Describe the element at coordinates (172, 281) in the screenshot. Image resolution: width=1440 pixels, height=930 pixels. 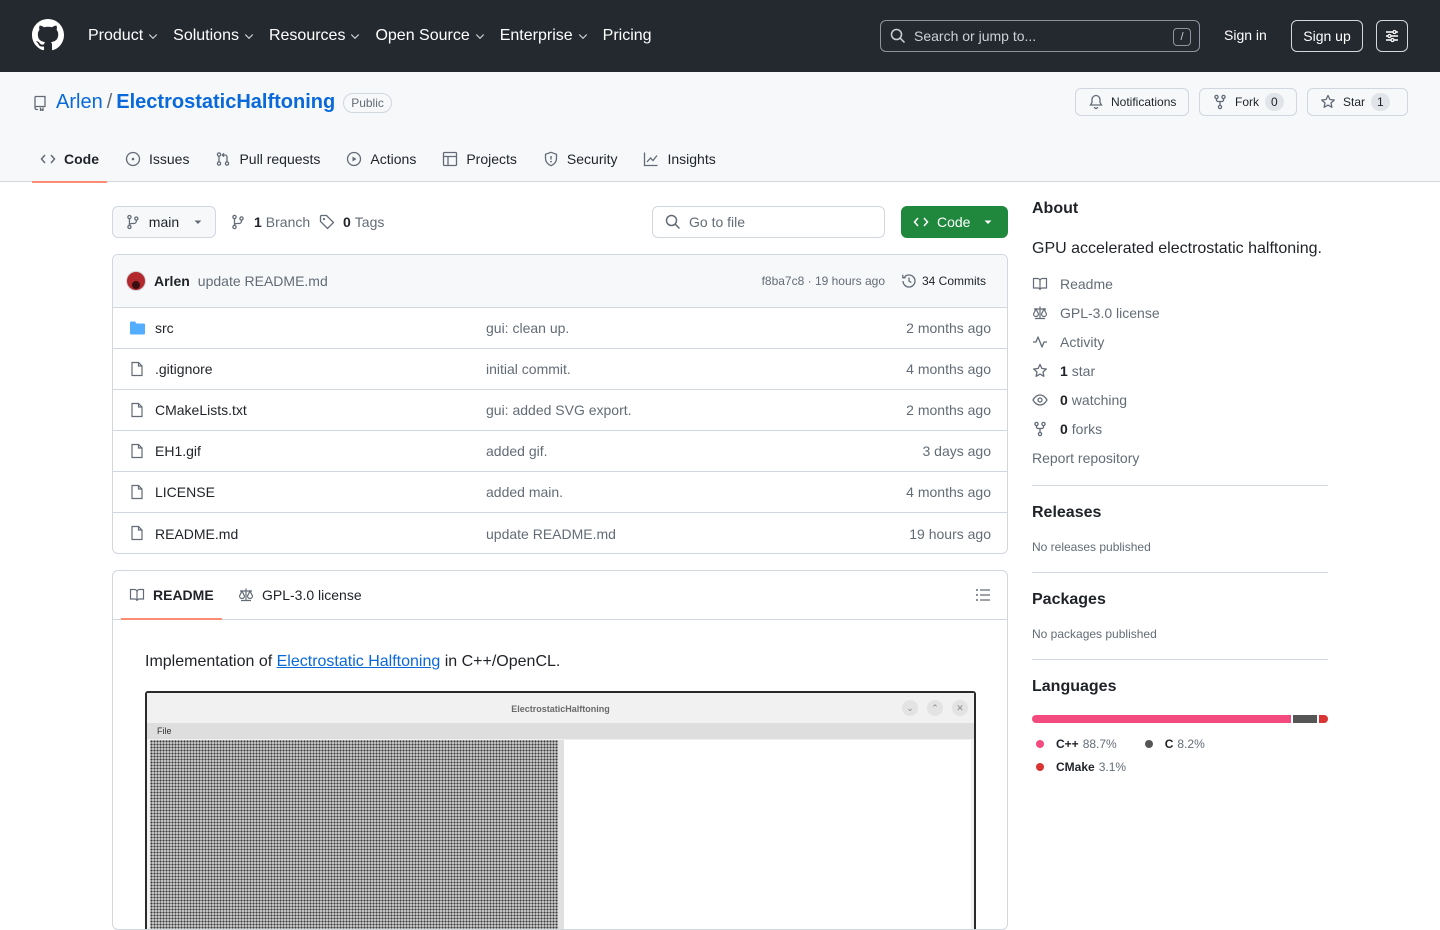
I see `commit-author: Arlen` at that location.